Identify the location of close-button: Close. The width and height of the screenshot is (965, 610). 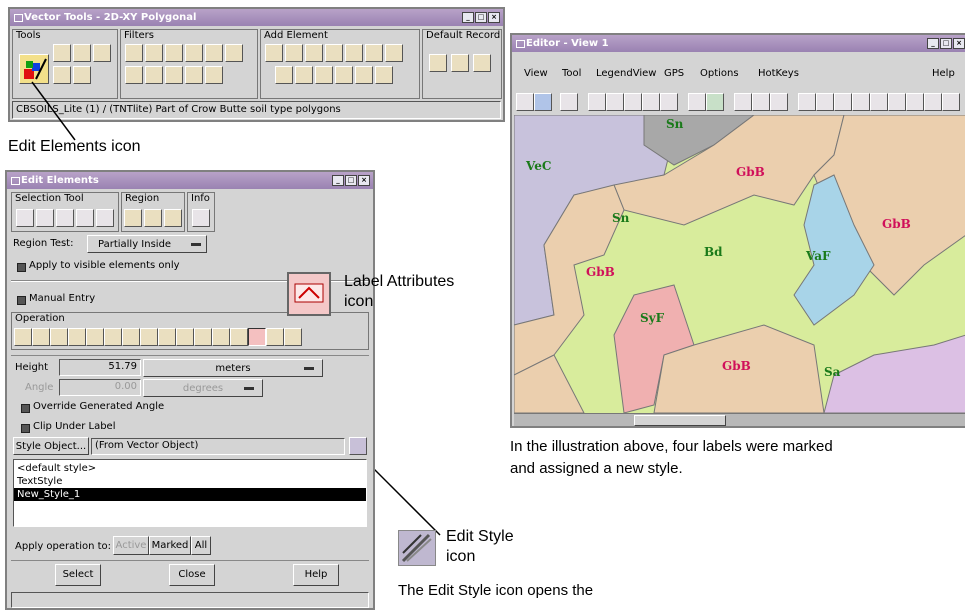
(192, 575).